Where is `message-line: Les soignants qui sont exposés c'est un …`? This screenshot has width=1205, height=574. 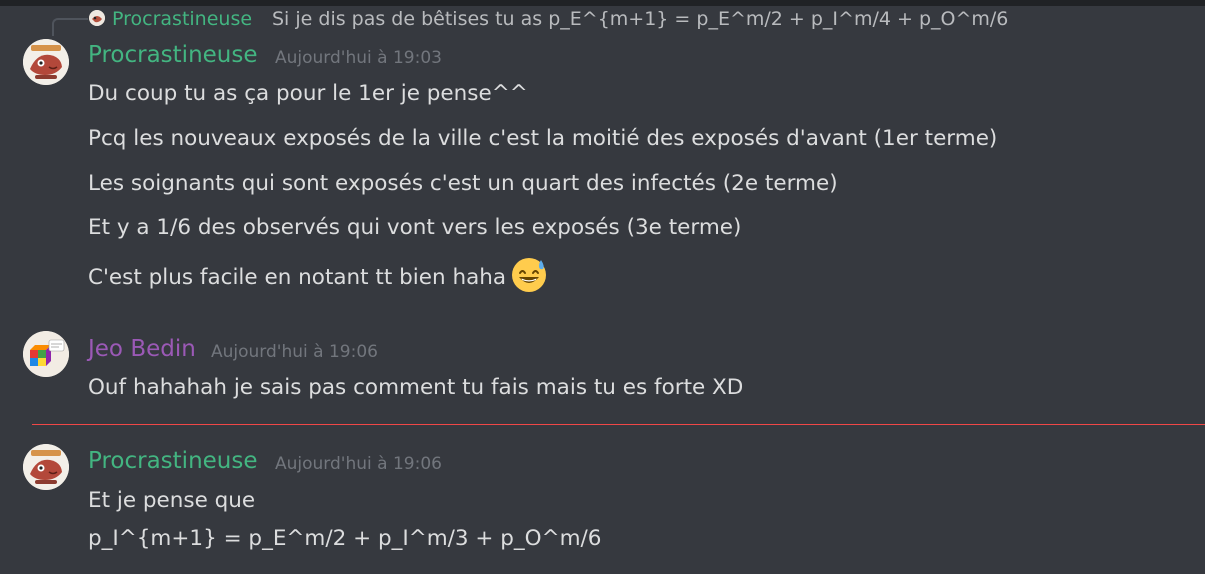
message-line: Les soignants qui sont exposés c'est un … is located at coordinates (463, 183).